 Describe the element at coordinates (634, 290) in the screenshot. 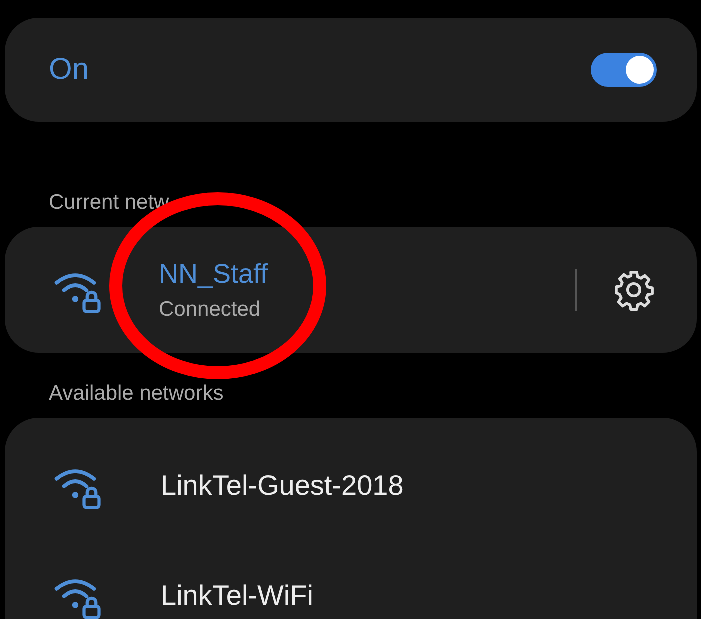

I see `settings-icon` at that location.